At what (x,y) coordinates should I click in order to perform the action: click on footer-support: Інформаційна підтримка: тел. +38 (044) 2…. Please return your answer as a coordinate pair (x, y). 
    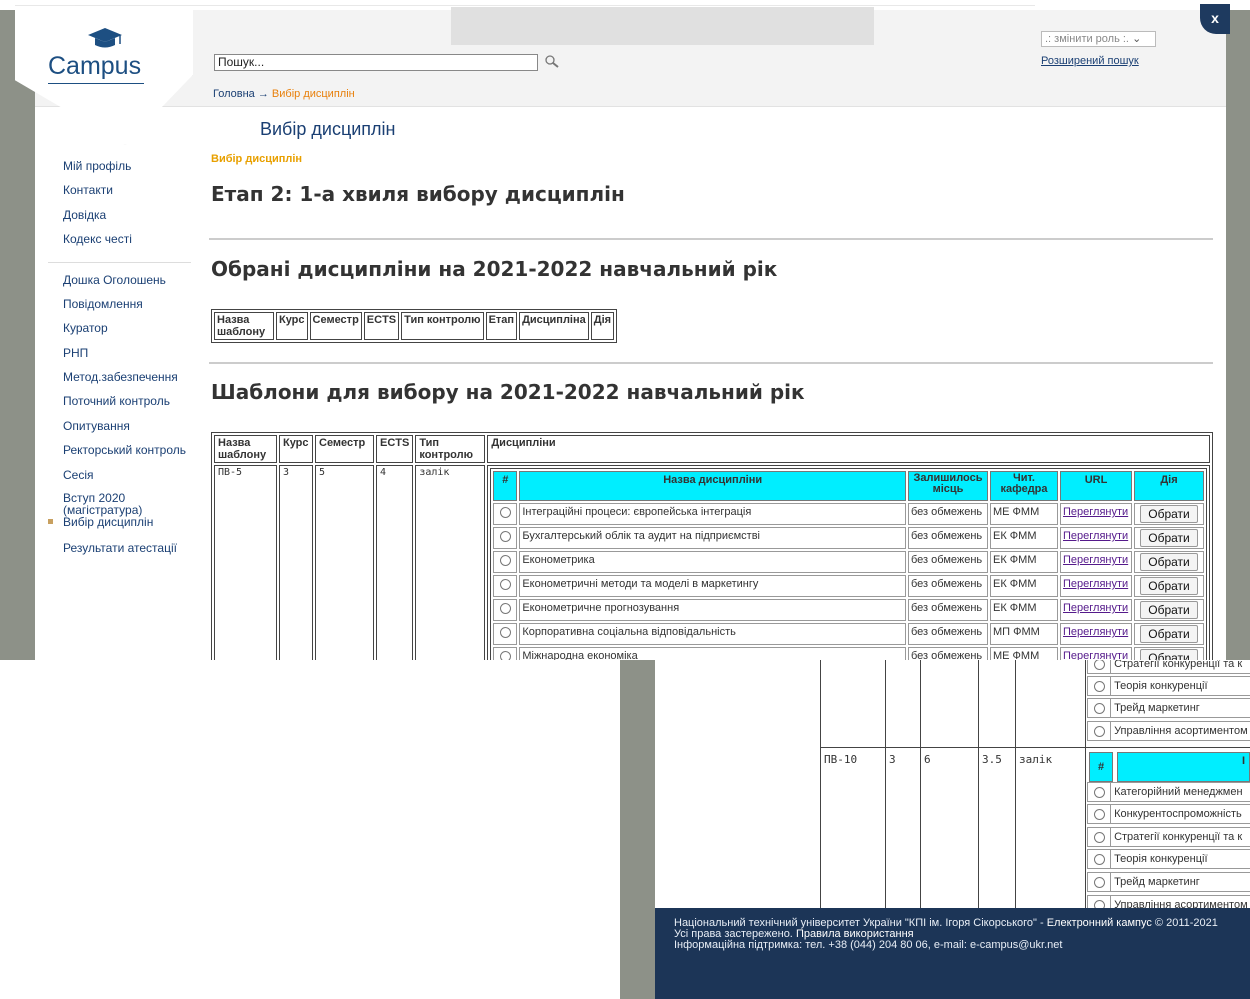
    Looking at the image, I should click on (868, 945).